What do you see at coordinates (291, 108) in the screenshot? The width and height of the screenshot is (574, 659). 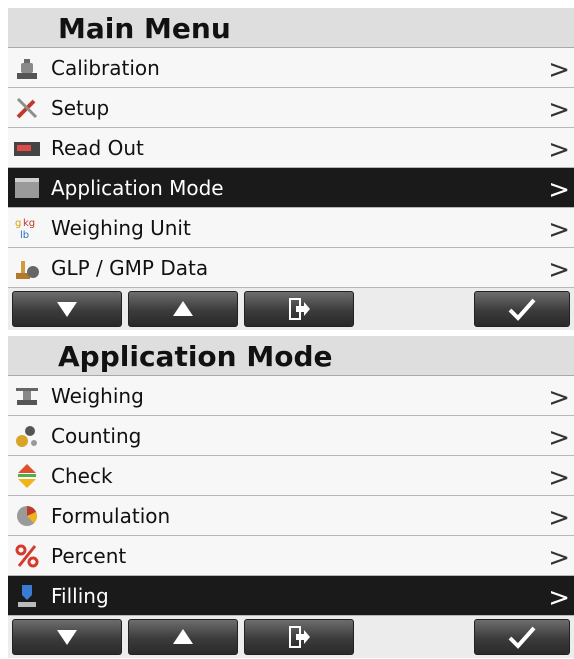 I see `menu-item-setup: Setup >` at bounding box center [291, 108].